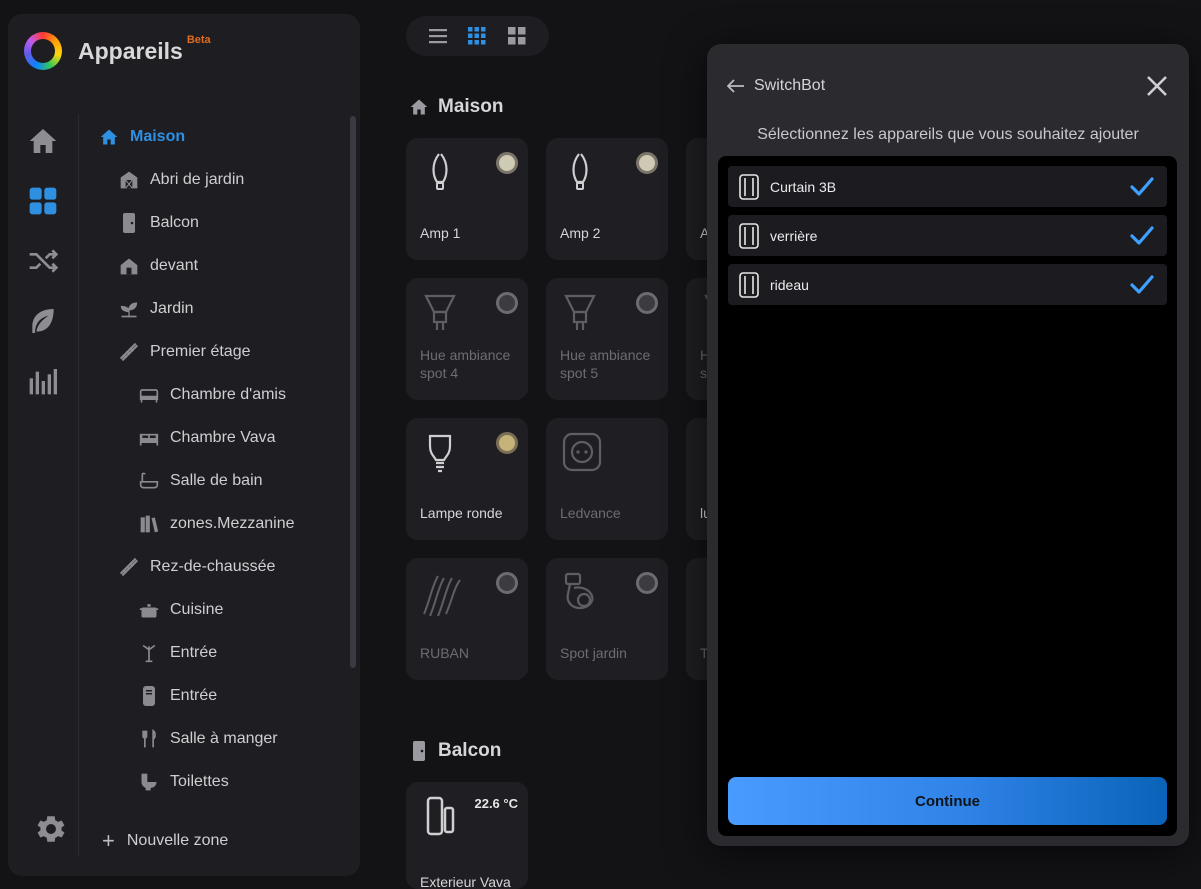 This screenshot has height=889, width=1201. Describe the element at coordinates (149, 438) in the screenshot. I see `double-bed-icon` at that location.